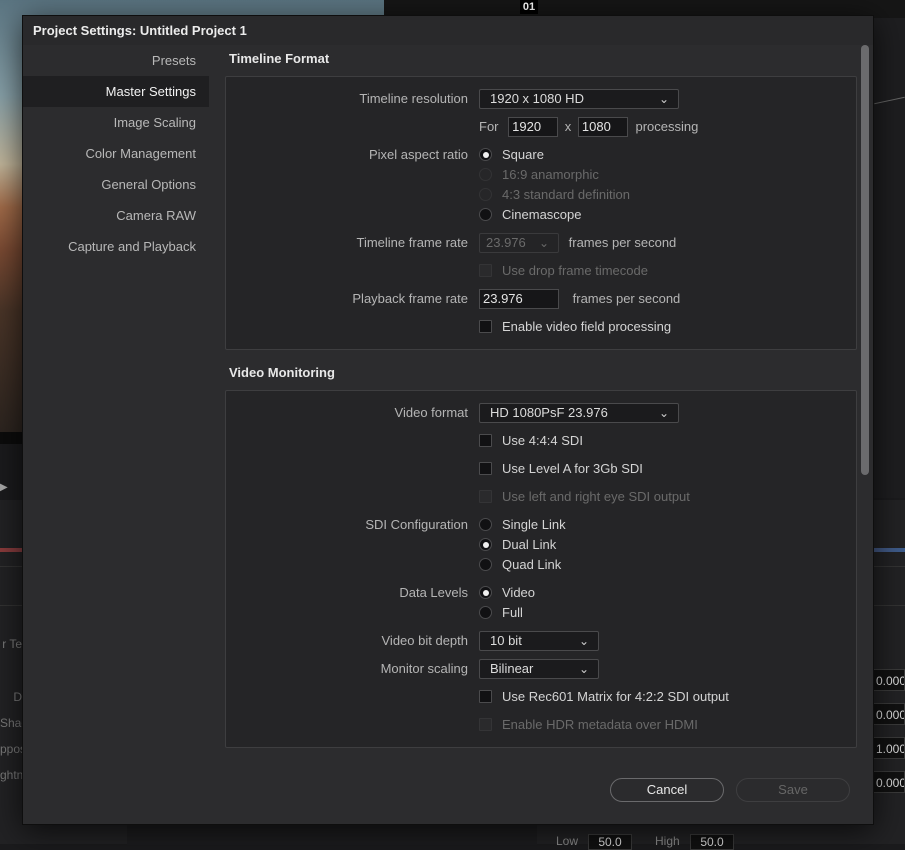 The height and width of the screenshot is (850, 905). I want to click on dialog-title: Project Settings: Untitled Project 1, so click(448, 30).